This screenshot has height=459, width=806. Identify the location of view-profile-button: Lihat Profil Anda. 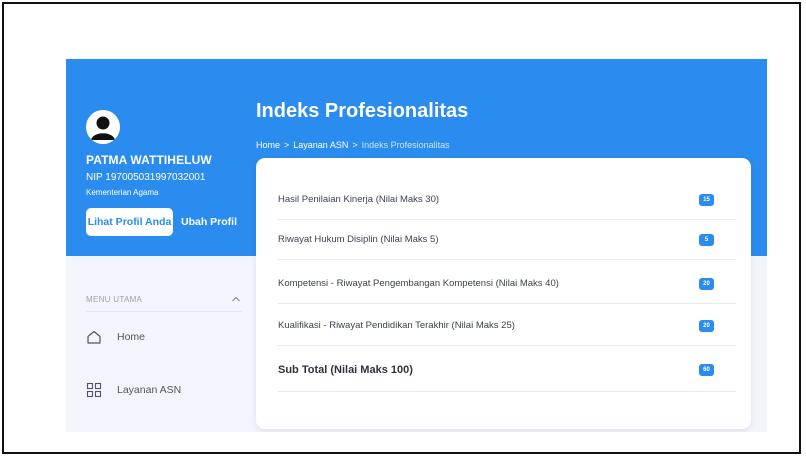
(129, 222).